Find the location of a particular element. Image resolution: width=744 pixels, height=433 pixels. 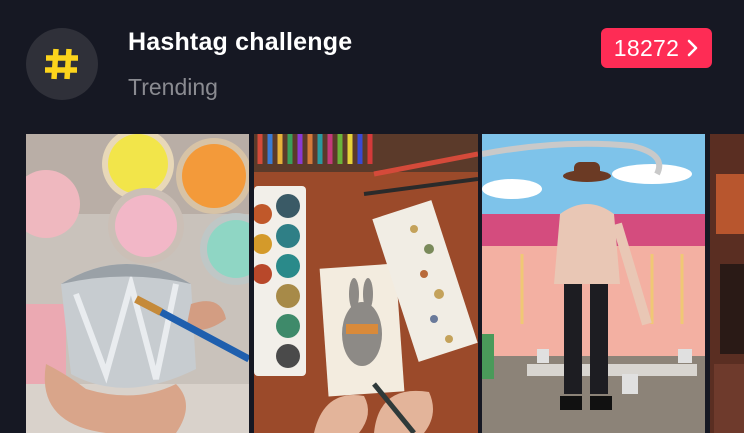

hashtag-icon is located at coordinates (61, 64).